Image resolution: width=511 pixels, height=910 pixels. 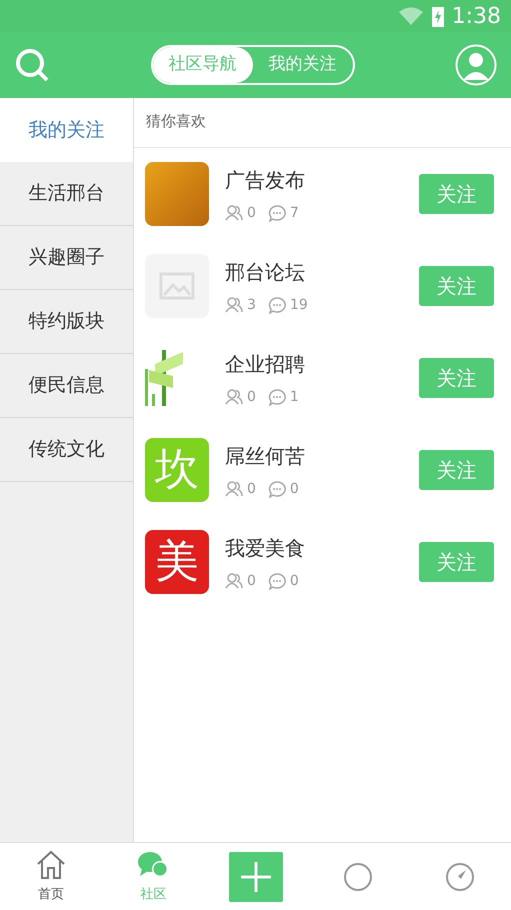 I want to click on forum-name: 屌丝何苦, so click(x=265, y=456).